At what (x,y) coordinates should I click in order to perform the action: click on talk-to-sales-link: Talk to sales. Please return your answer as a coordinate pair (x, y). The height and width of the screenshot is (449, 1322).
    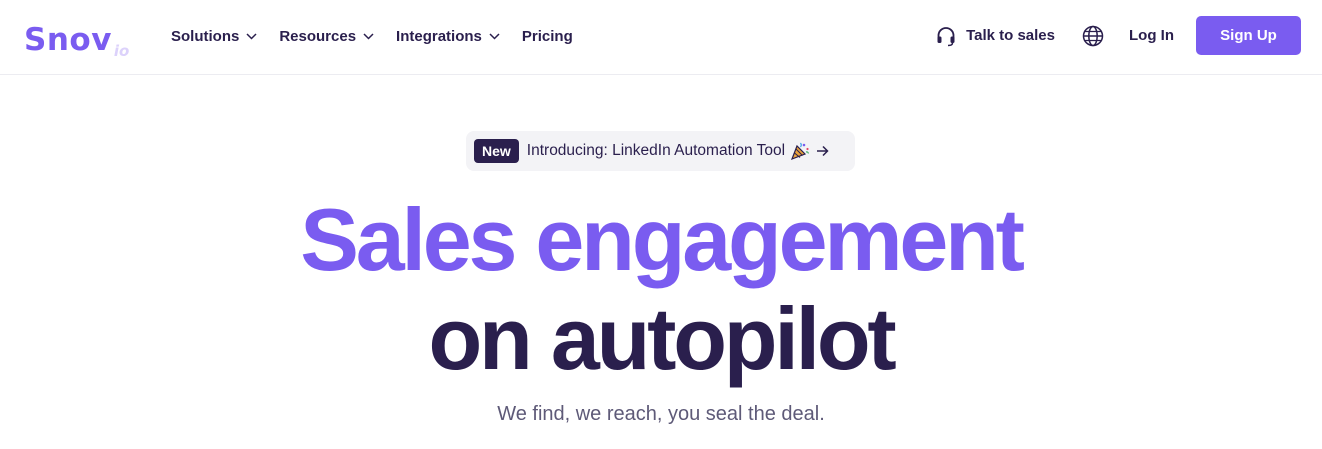
    Looking at the image, I should click on (995, 36).